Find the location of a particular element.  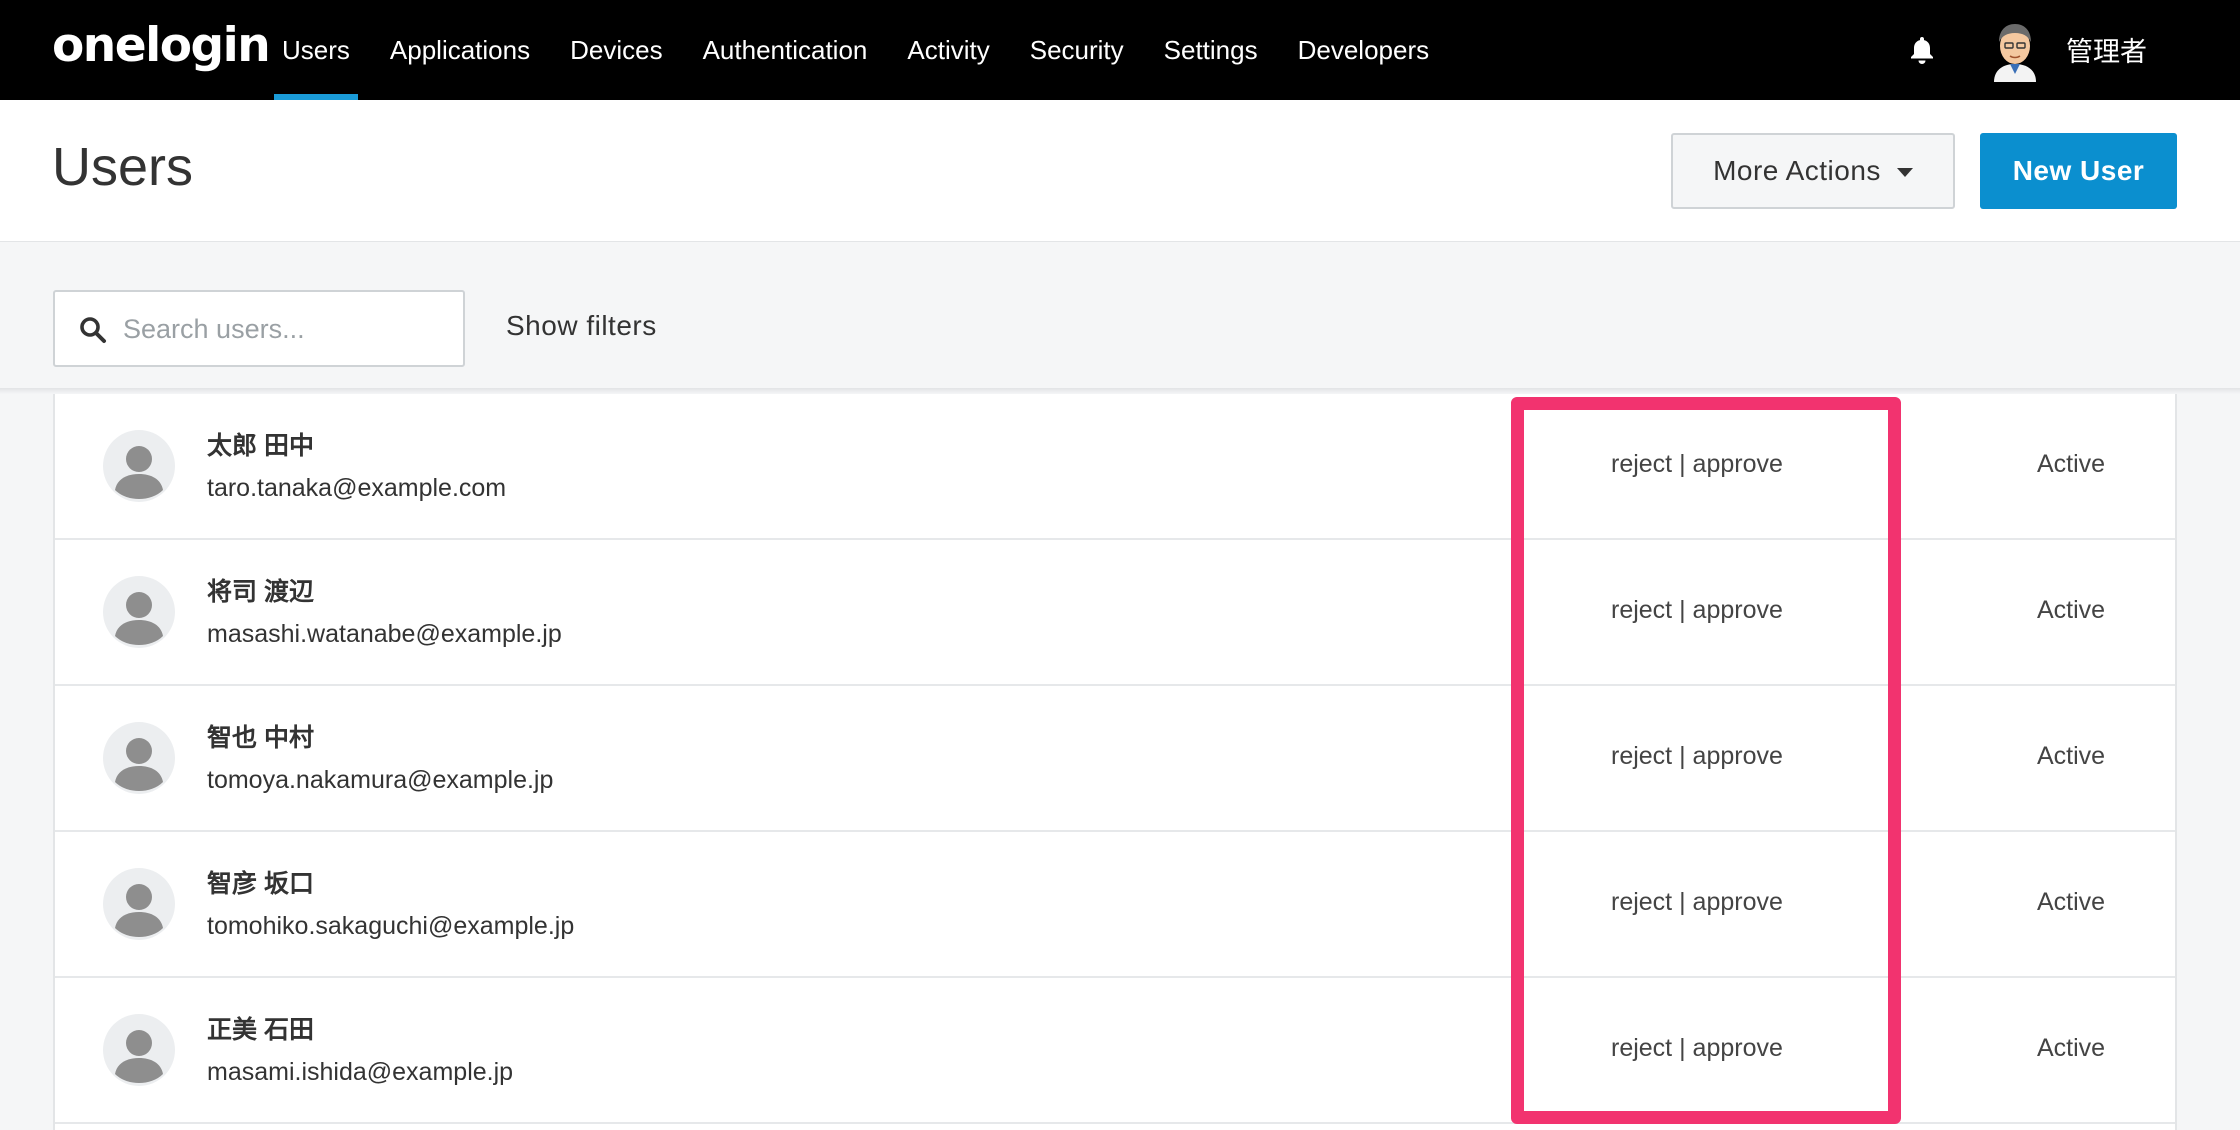

nav-item-devices: Devices is located at coordinates (616, 50).